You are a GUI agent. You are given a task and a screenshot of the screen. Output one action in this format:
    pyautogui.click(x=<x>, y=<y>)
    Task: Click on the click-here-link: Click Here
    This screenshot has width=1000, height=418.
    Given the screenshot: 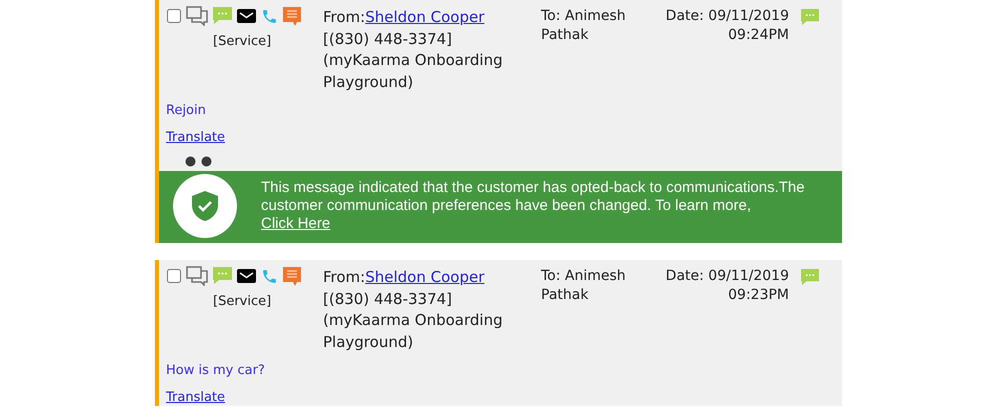 What is the action you would take?
    pyautogui.click(x=295, y=223)
    